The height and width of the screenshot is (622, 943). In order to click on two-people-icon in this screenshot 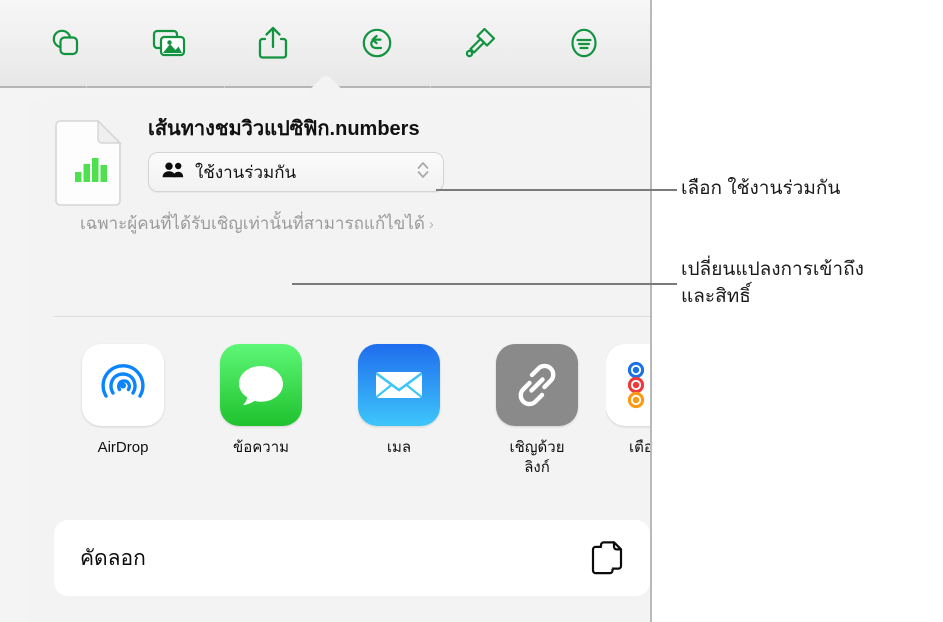, I will do `click(173, 172)`.